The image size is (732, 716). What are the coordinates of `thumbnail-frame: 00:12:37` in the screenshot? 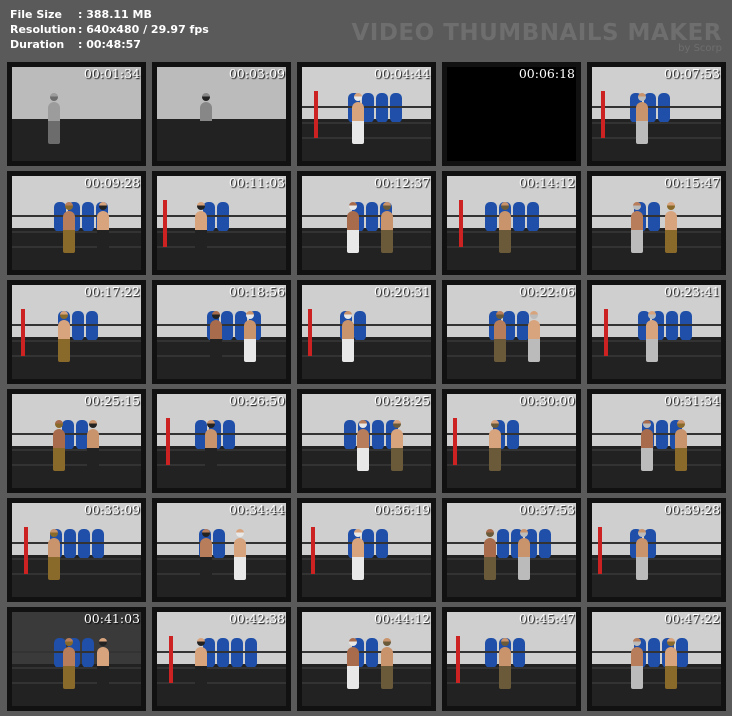 It's located at (366, 223).